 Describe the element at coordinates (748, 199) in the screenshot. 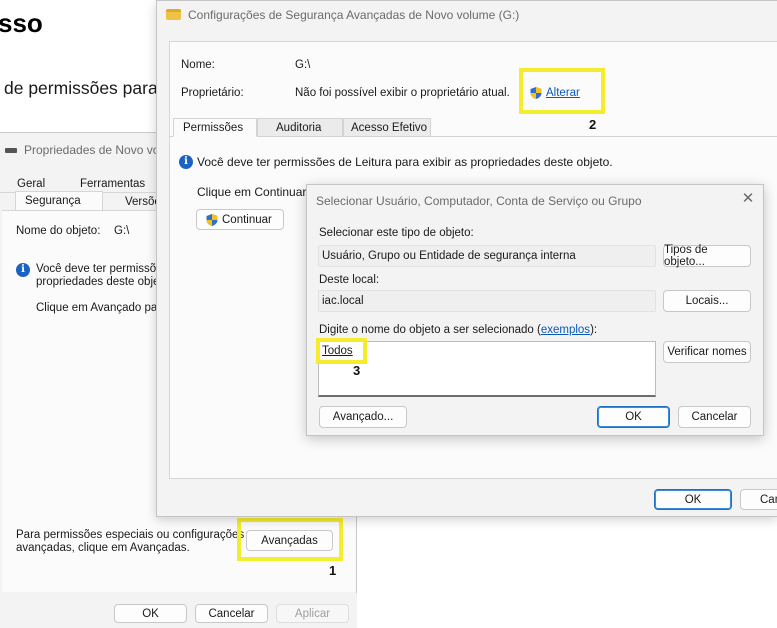

I see `close-icon: ✕` at that location.